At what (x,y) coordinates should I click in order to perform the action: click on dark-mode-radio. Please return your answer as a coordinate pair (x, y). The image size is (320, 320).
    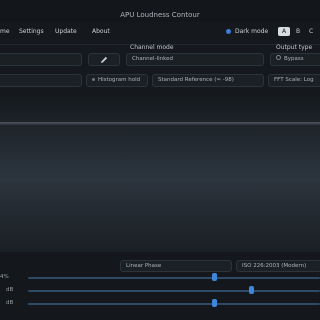
    Looking at the image, I should click on (228, 31).